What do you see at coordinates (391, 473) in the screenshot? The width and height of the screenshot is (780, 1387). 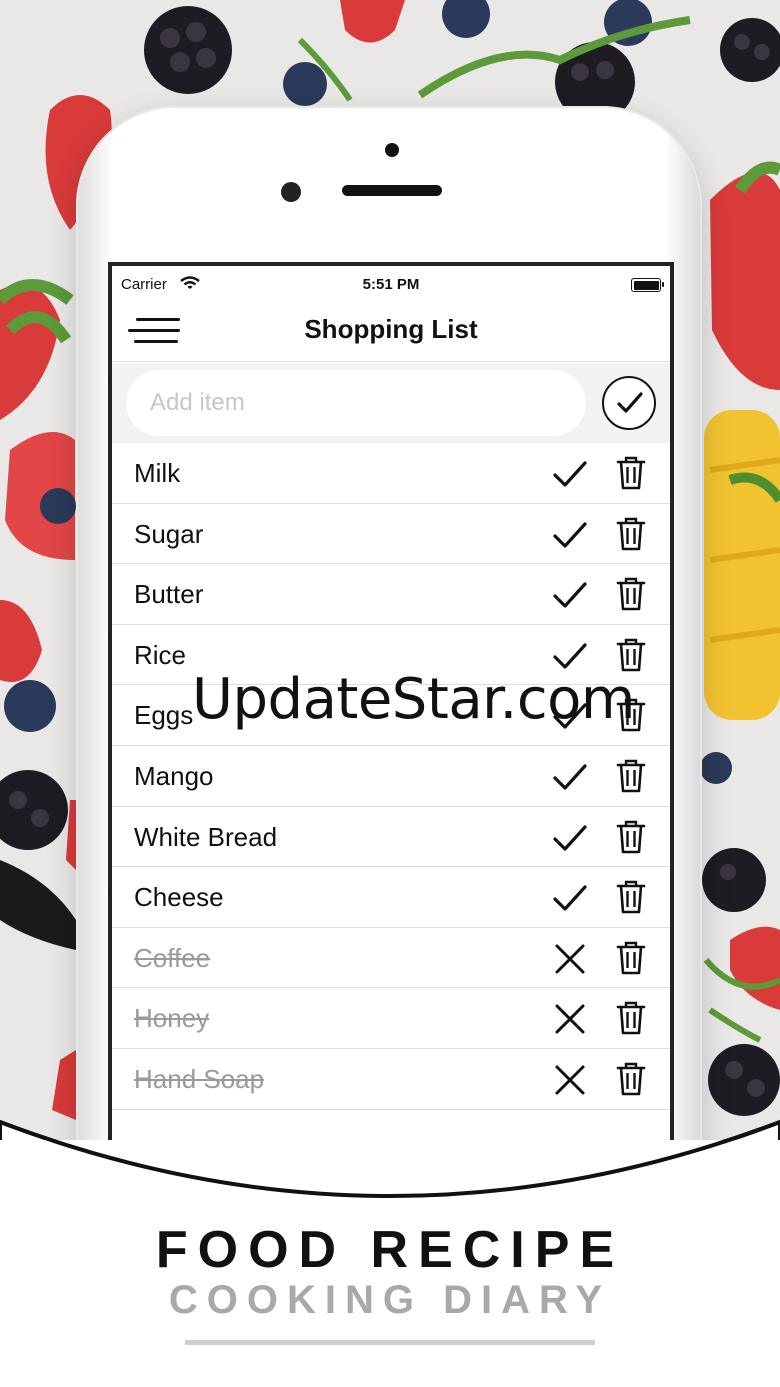 I see `list-item: Milk` at bounding box center [391, 473].